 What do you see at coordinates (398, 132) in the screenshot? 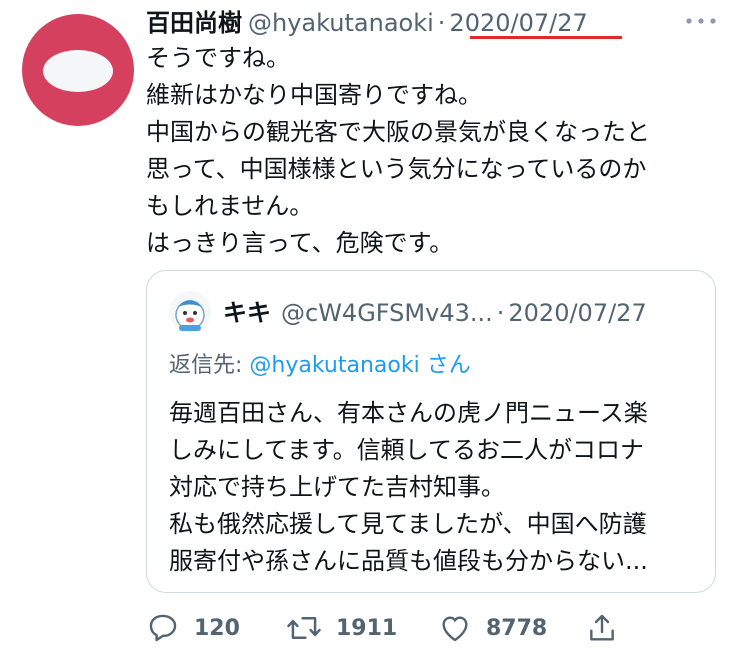
I see `tweet-line: 中国からの観光客で大阪の景気が良くなったと` at bounding box center [398, 132].